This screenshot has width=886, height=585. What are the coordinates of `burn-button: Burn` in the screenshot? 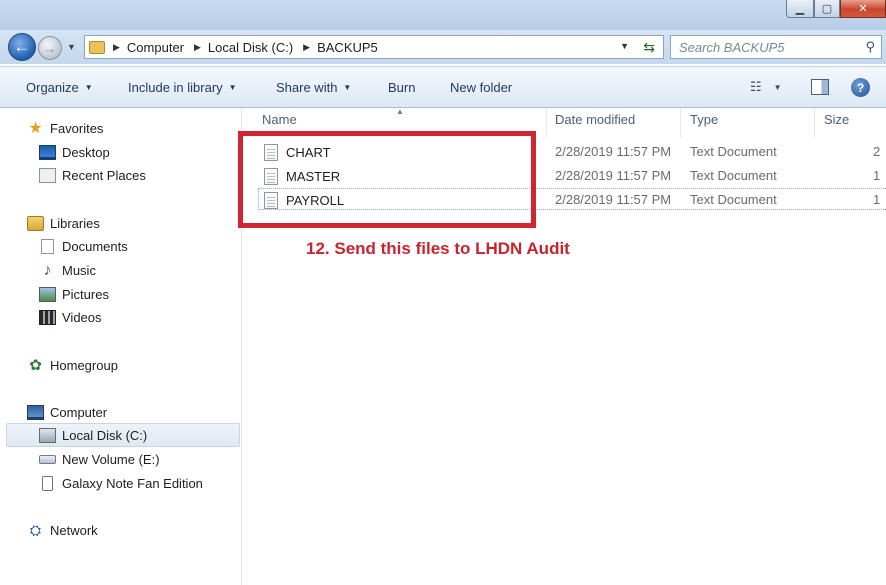 It's located at (401, 87).